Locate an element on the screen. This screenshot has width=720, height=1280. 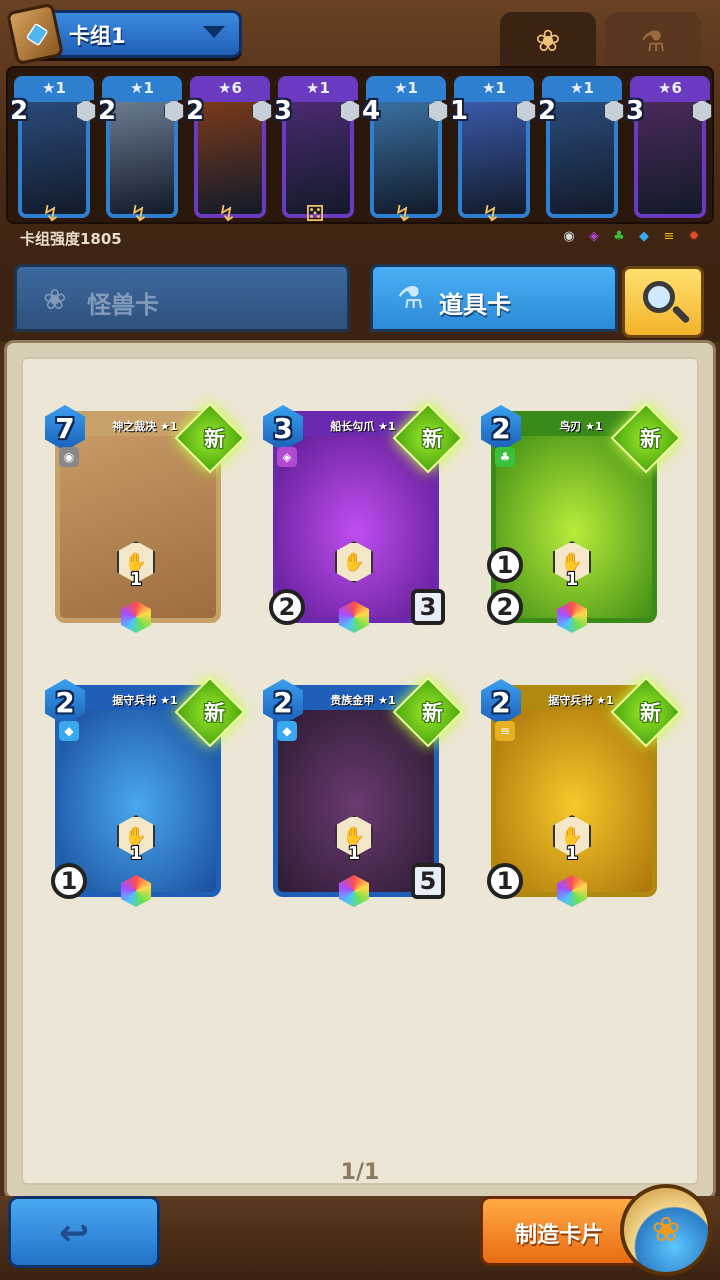
tab-monster-cards: ❀ 怪兽卡 is located at coordinates (182, 298).